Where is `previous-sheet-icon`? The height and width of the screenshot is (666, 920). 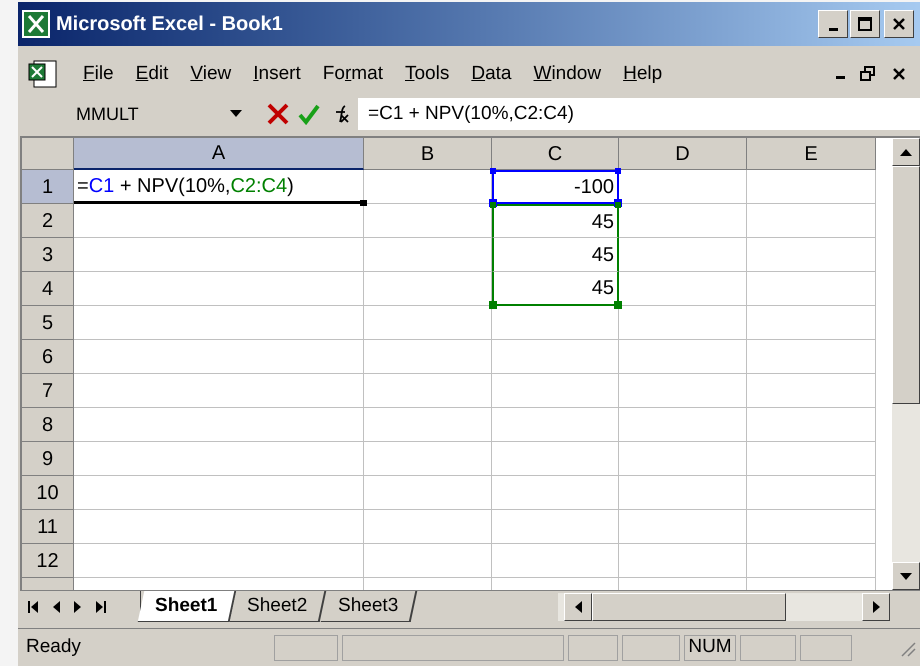 previous-sheet-icon is located at coordinates (56, 606).